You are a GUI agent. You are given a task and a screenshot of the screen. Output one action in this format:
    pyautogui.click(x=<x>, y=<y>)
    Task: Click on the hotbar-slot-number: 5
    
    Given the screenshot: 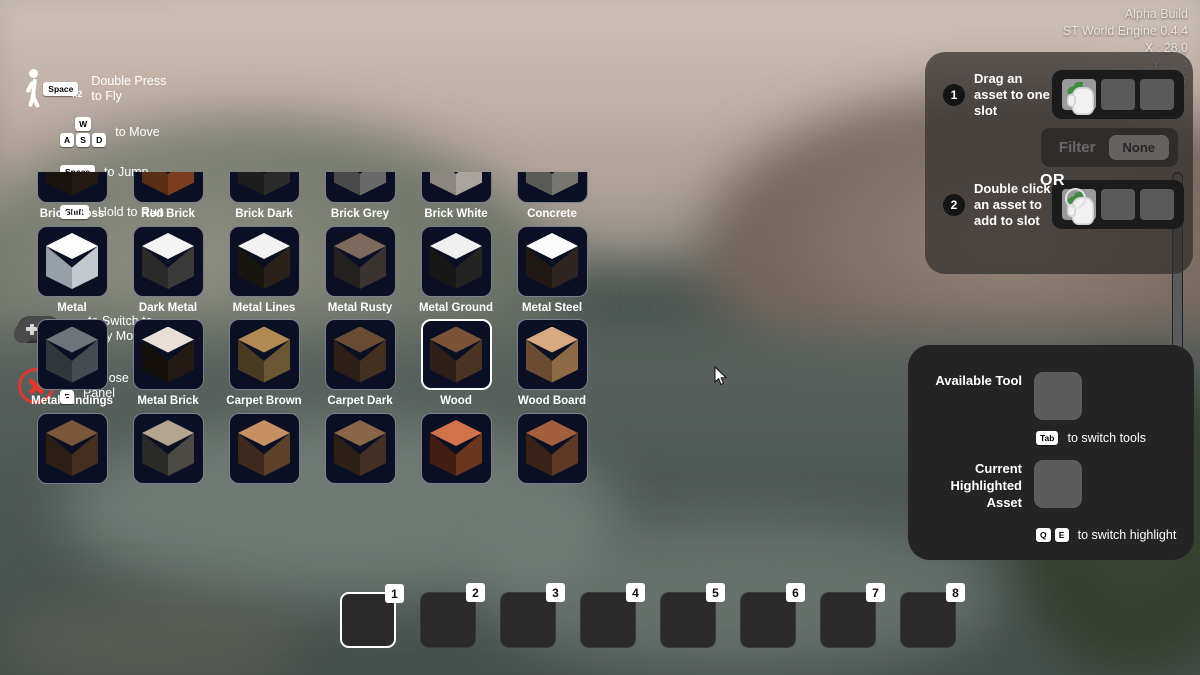 What is the action you would take?
    pyautogui.click(x=715, y=592)
    